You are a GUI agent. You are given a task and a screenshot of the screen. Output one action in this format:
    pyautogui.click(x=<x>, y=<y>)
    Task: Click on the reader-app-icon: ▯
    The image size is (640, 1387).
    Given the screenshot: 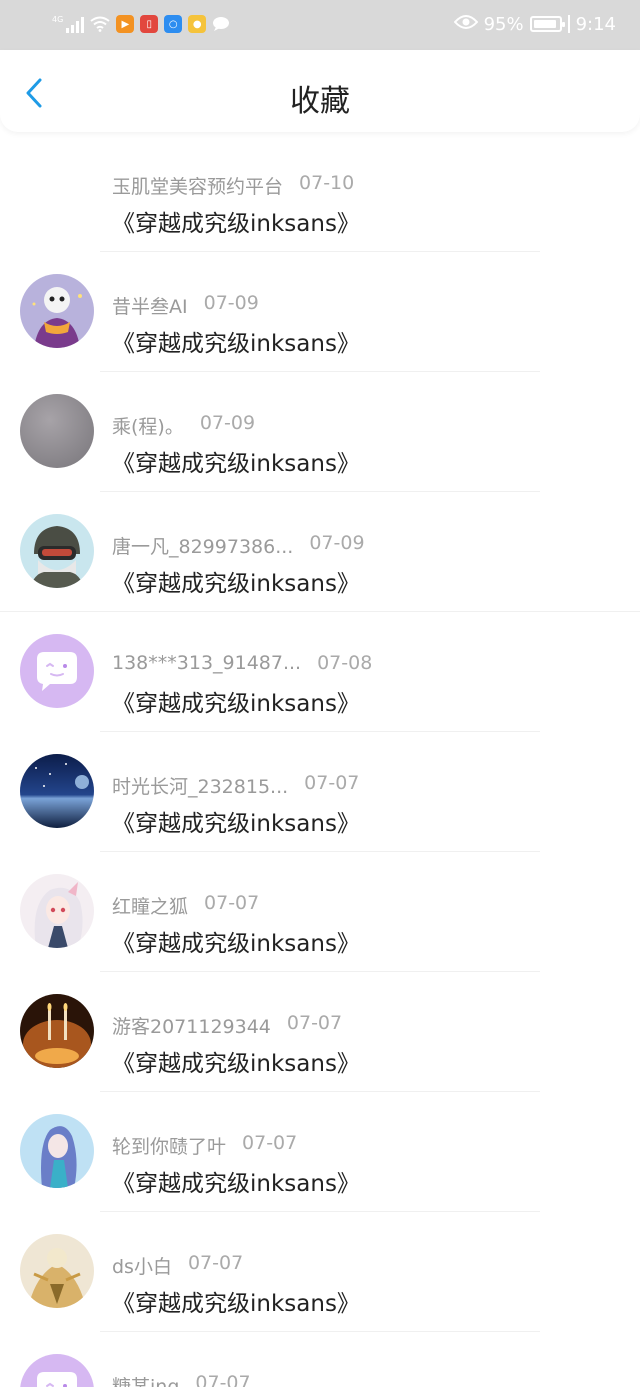 What is the action you would take?
    pyautogui.click(x=149, y=24)
    